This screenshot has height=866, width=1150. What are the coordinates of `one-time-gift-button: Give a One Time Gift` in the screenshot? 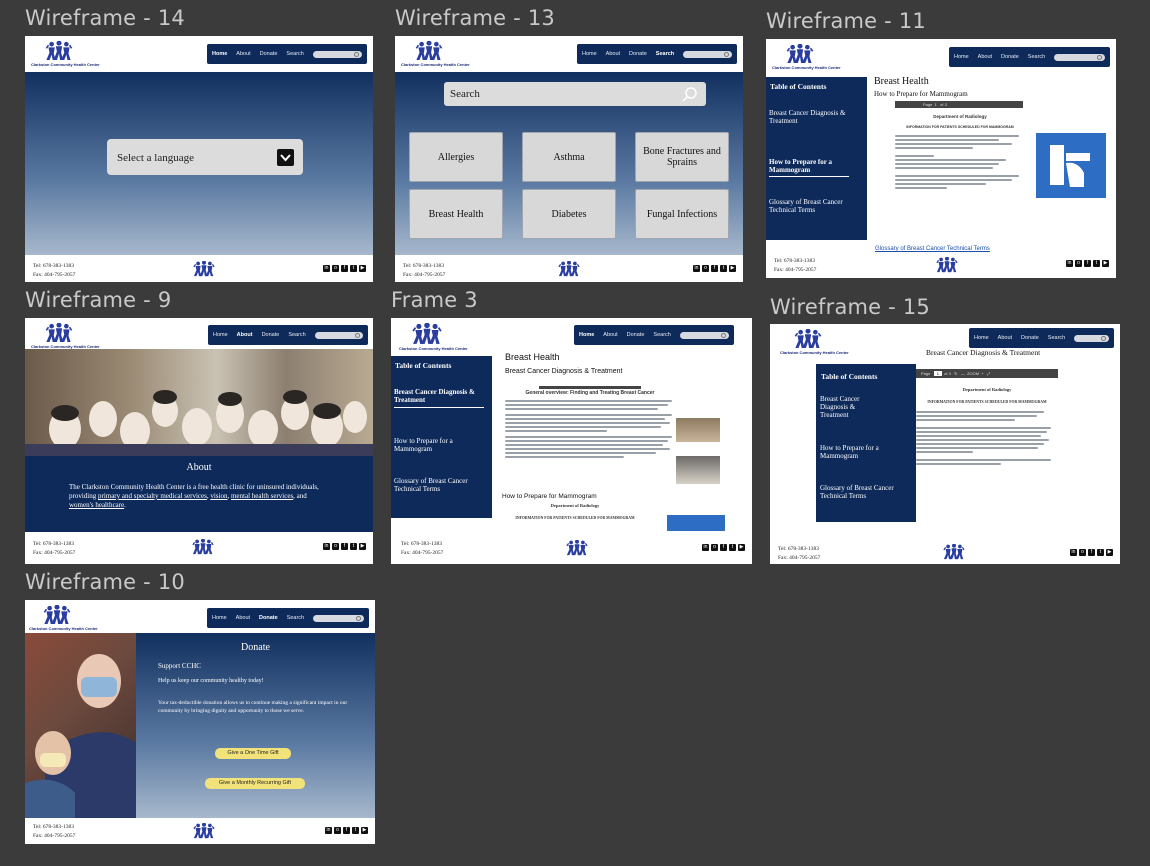 It's located at (253, 753).